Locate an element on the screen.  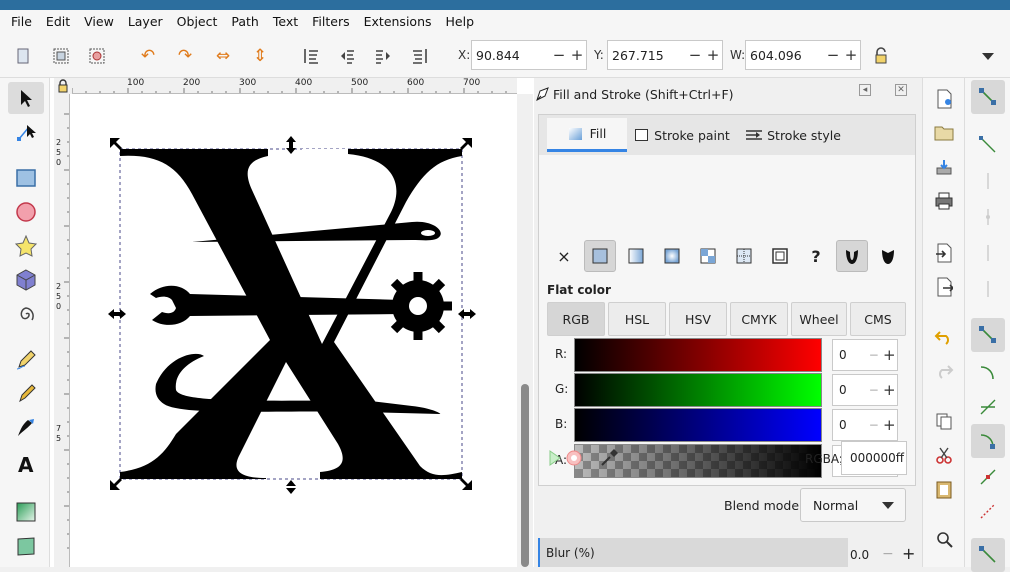
raise-icon is located at coordinates (347, 56).